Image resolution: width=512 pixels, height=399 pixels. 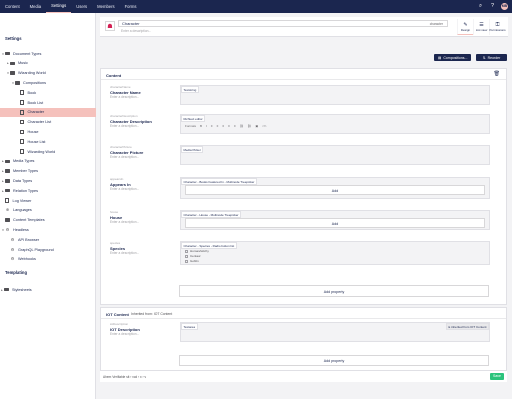 What do you see at coordinates (26, 190) in the screenshot?
I see `sidebar-item-label: Relation Types` at bounding box center [26, 190].